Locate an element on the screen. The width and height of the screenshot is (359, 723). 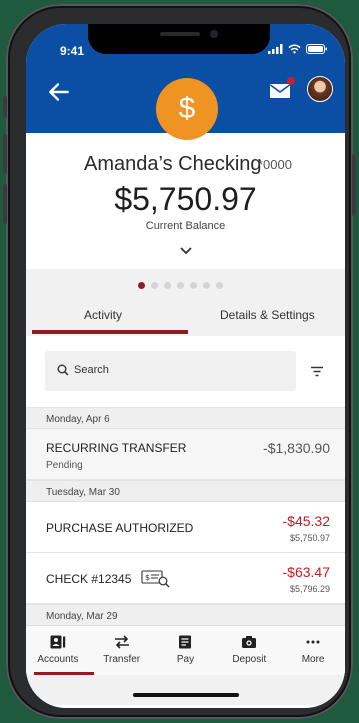
transaction-amount: -$45.32 is located at coordinates (306, 521).